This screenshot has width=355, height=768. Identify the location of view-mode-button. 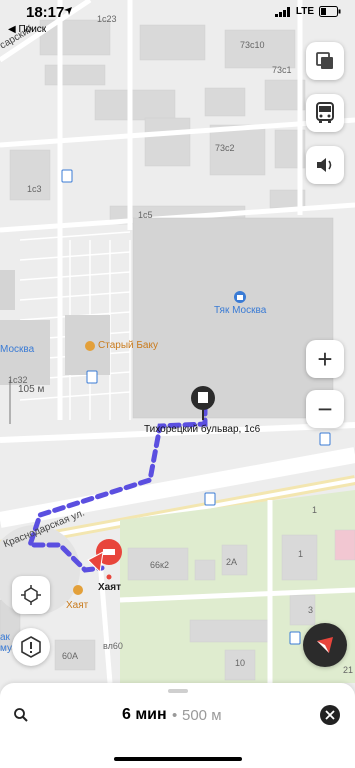
(31, 595).